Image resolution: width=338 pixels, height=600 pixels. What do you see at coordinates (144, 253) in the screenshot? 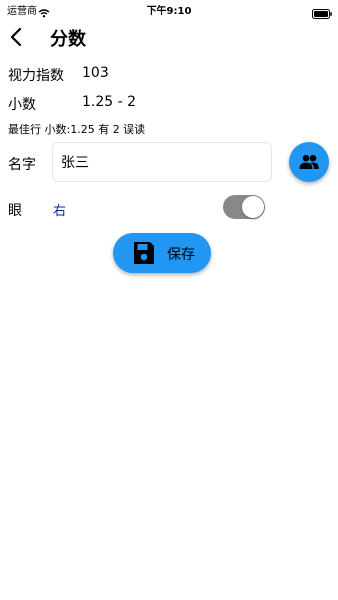
I see `floppy-disk-icon` at bounding box center [144, 253].